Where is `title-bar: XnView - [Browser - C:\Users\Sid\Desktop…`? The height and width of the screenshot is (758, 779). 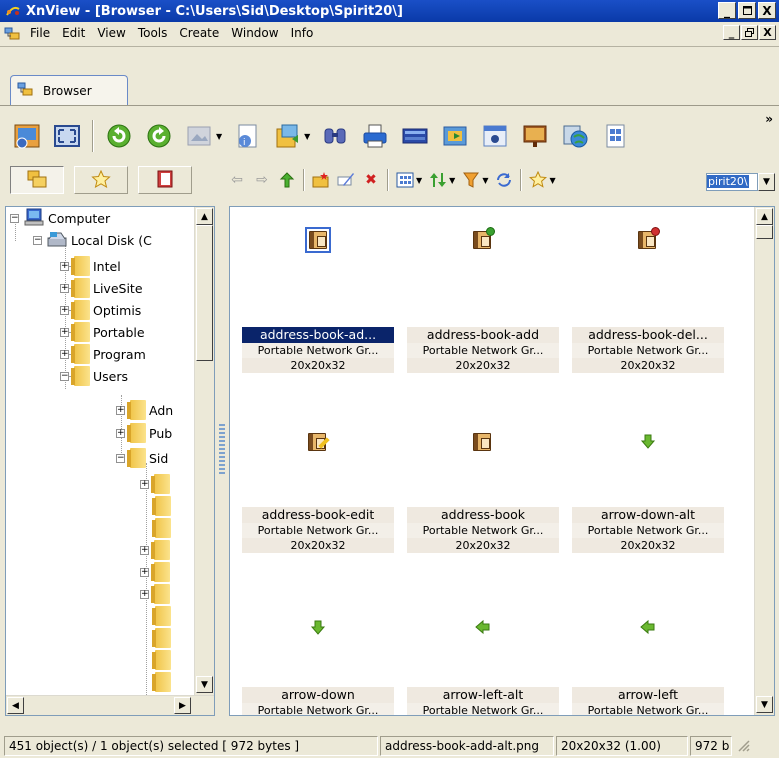
title-bar: XnView - [Browser - C:\Users\Sid\Desktop… is located at coordinates (389, 11).